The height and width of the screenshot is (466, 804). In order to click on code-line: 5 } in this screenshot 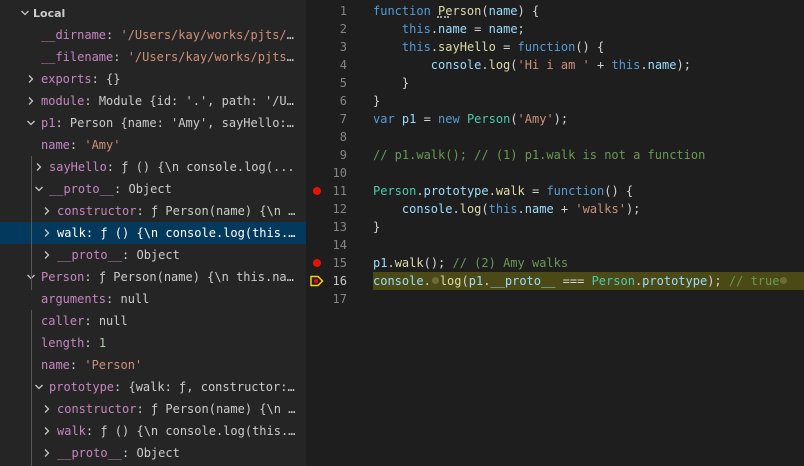, I will do `click(555, 83)`.